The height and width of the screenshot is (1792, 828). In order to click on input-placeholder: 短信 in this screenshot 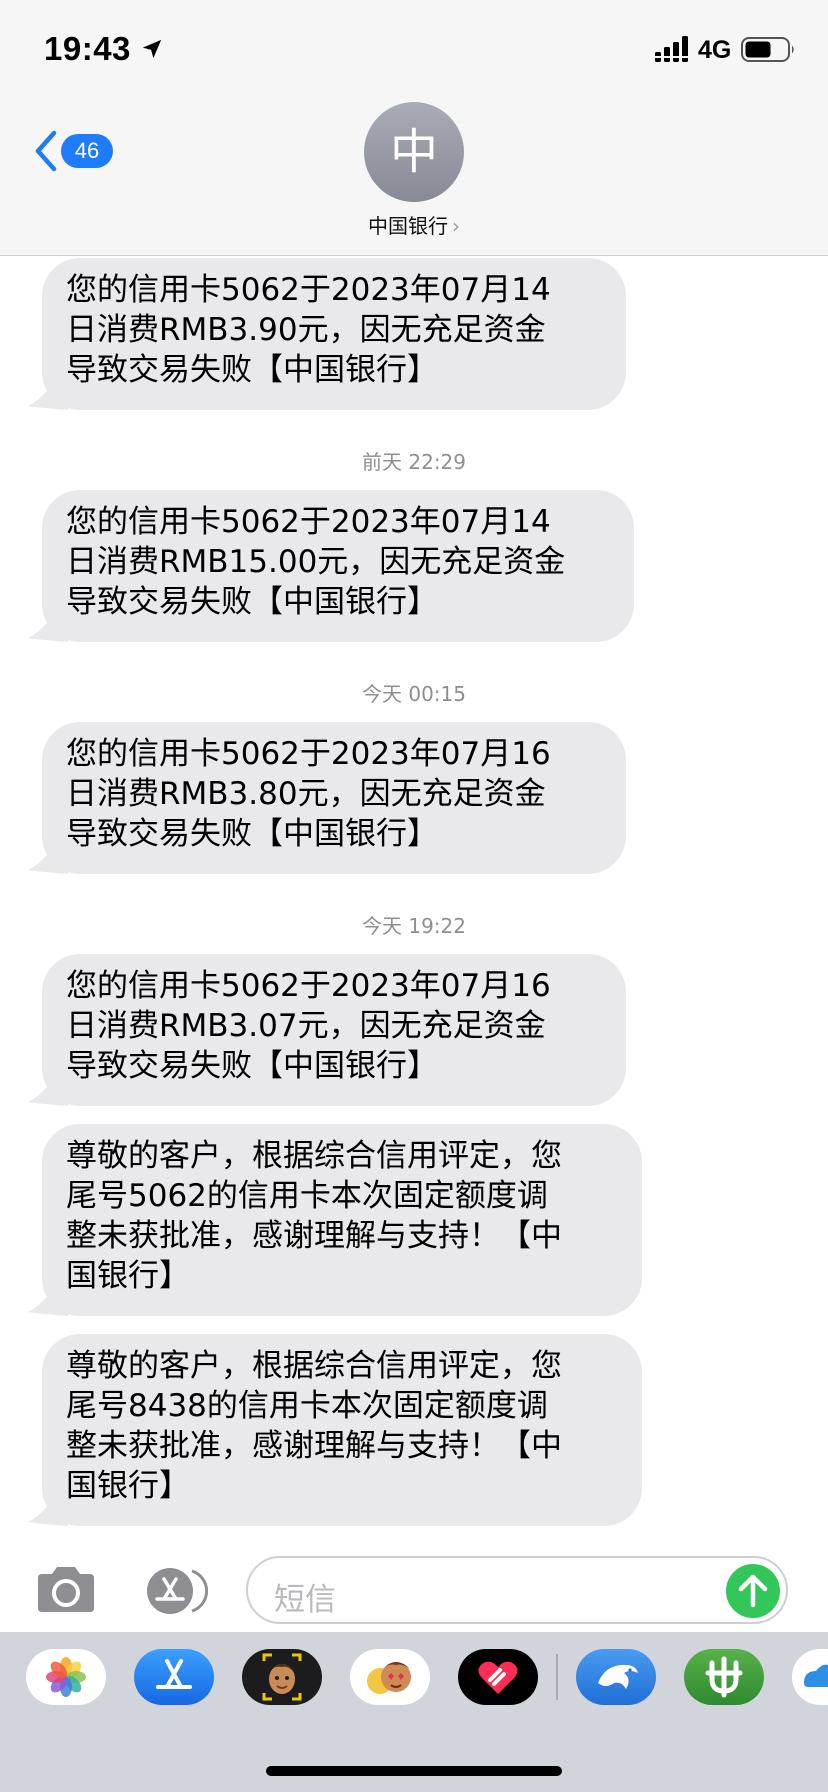, I will do `click(305, 1600)`.